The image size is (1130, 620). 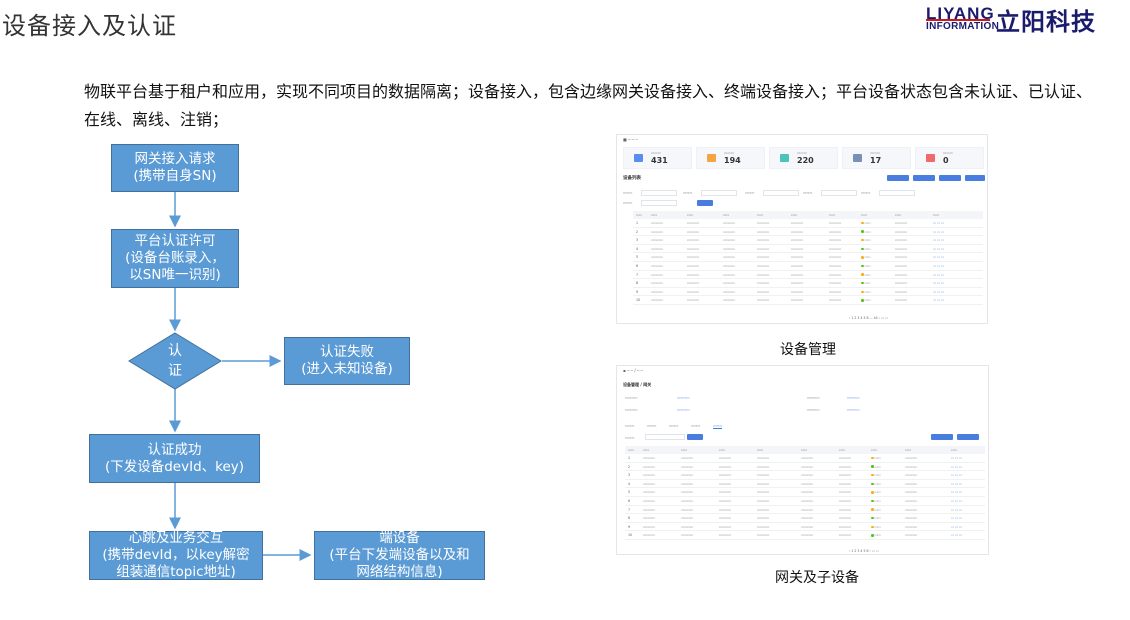 I want to click on detail-field: ▭▭▭▭, so click(x=813, y=410).